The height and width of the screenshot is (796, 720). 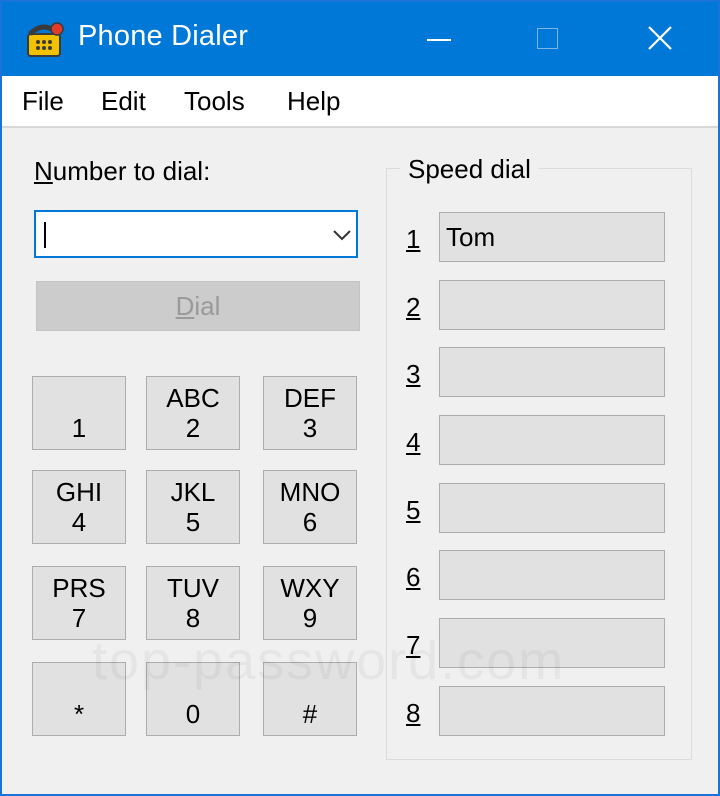 I want to click on key-digit: 4, so click(x=79, y=522).